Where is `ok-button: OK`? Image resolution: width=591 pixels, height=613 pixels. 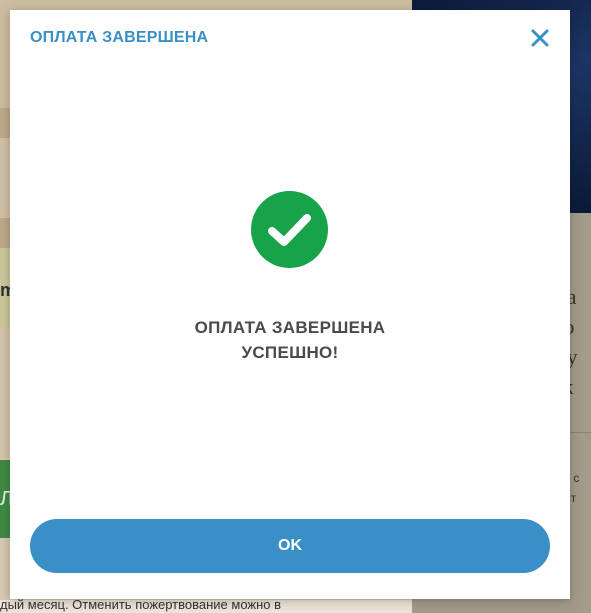
ok-button: OK is located at coordinates (290, 546).